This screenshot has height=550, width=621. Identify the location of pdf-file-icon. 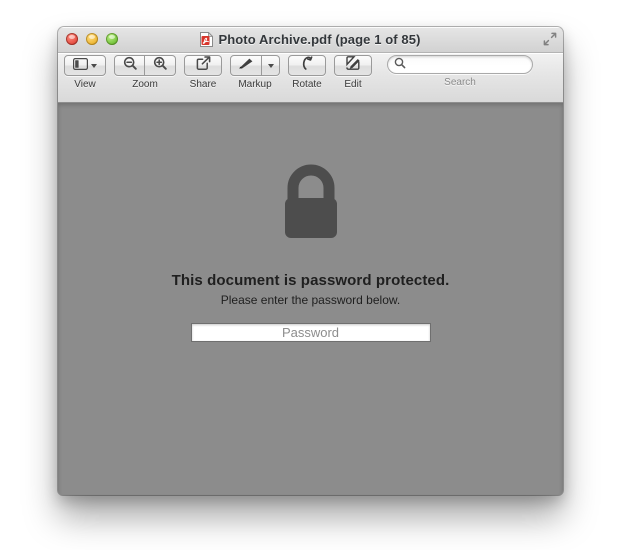
(207, 39).